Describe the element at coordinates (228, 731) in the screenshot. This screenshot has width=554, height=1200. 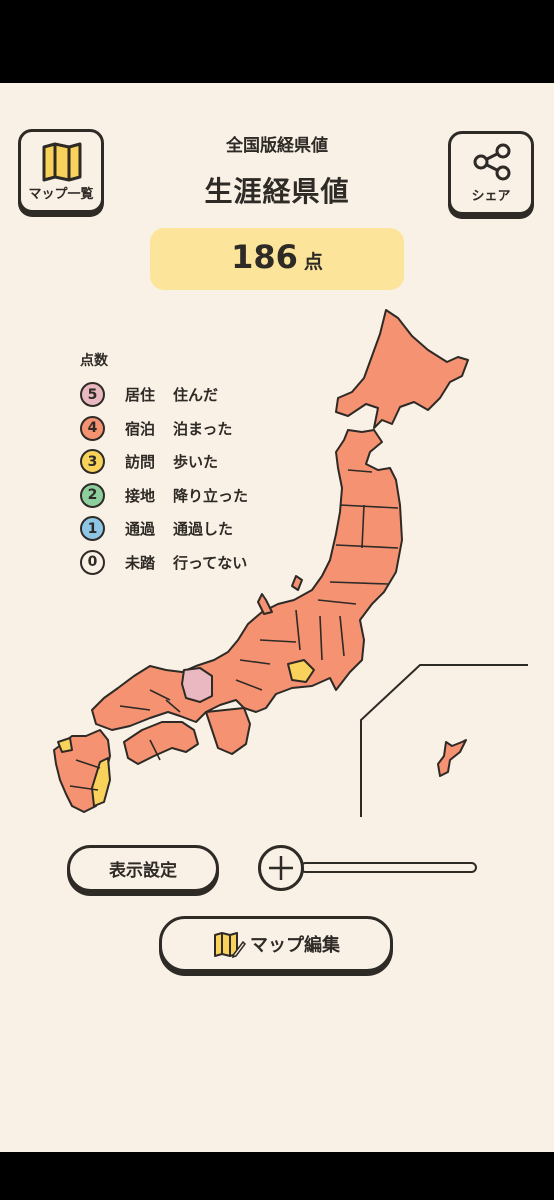
I see `kii-peninsula` at that location.